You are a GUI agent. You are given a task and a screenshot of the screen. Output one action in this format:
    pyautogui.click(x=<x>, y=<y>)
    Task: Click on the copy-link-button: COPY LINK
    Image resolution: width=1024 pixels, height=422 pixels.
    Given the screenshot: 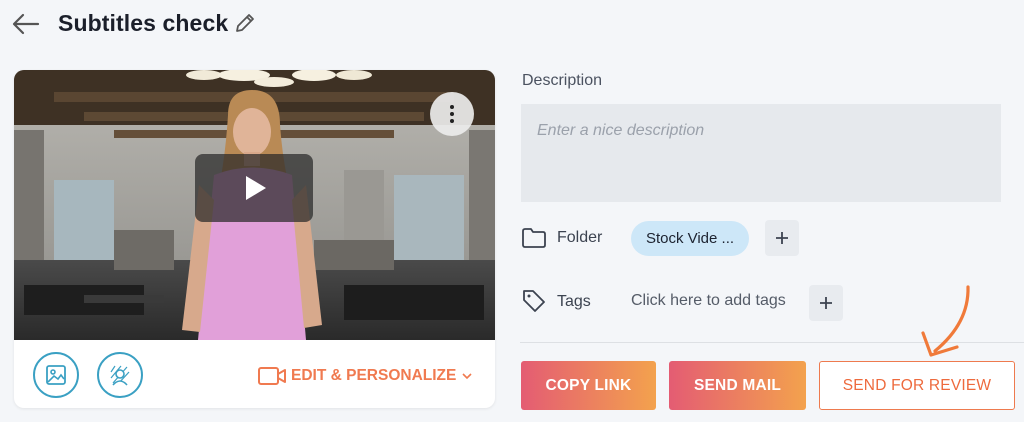 What is the action you would take?
    pyautogui.click(x=588, y=385)
    